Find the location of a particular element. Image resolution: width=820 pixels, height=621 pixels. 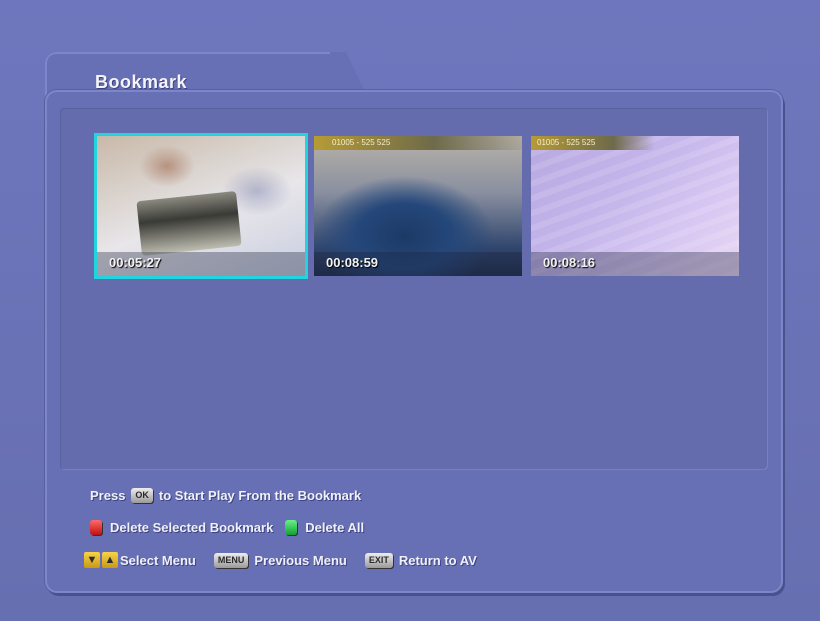

bookmark-thumbnail: 00:05:27 is located at coordinates (201, 206).